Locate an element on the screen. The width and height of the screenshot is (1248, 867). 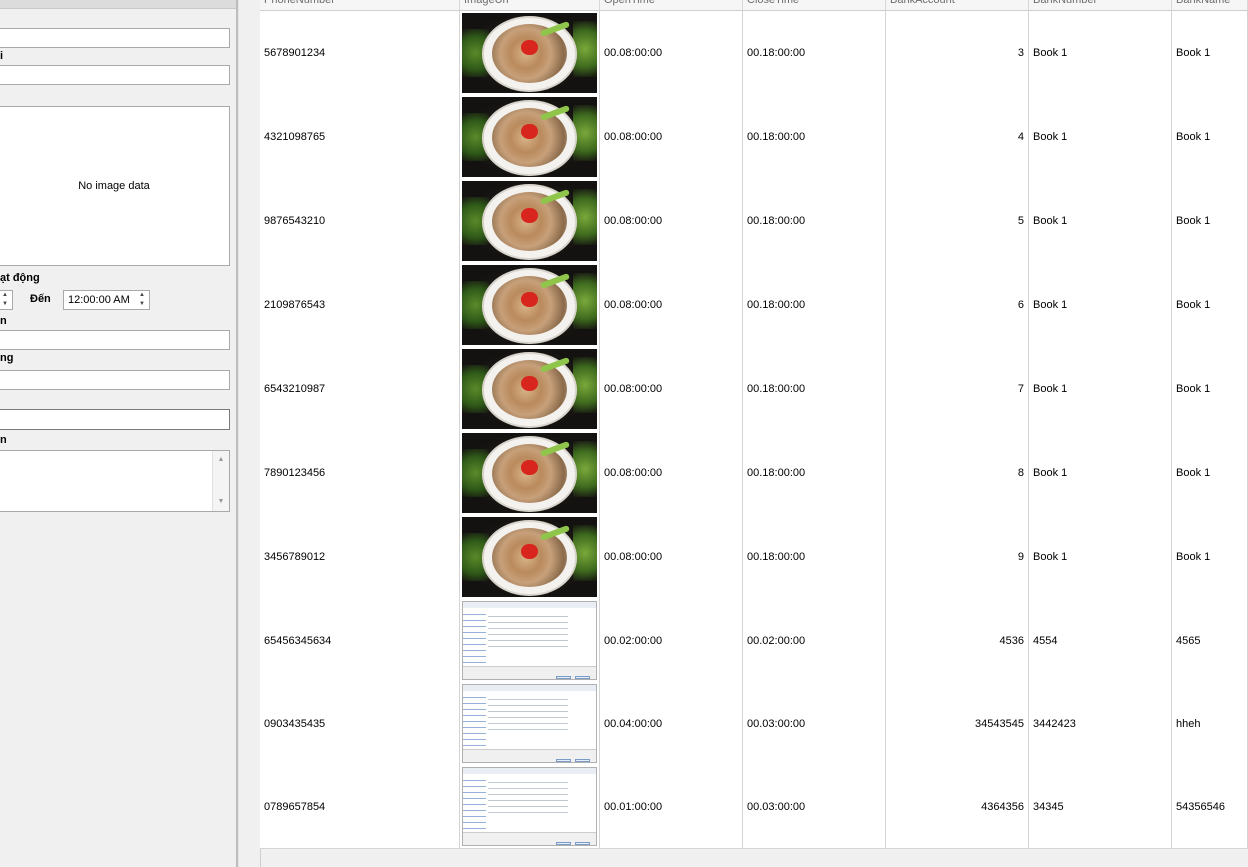
cell-phone: 6543210987 is located at coordinates (360, 389).